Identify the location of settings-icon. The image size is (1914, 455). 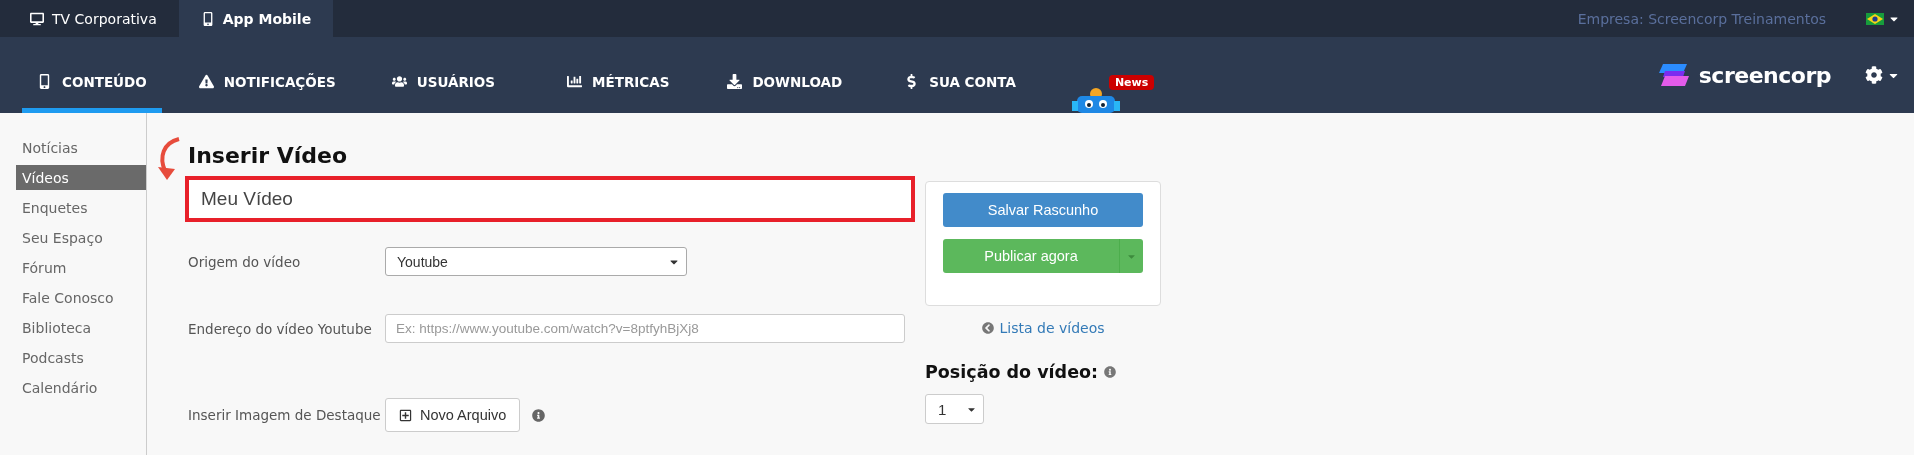
(1874, 75).